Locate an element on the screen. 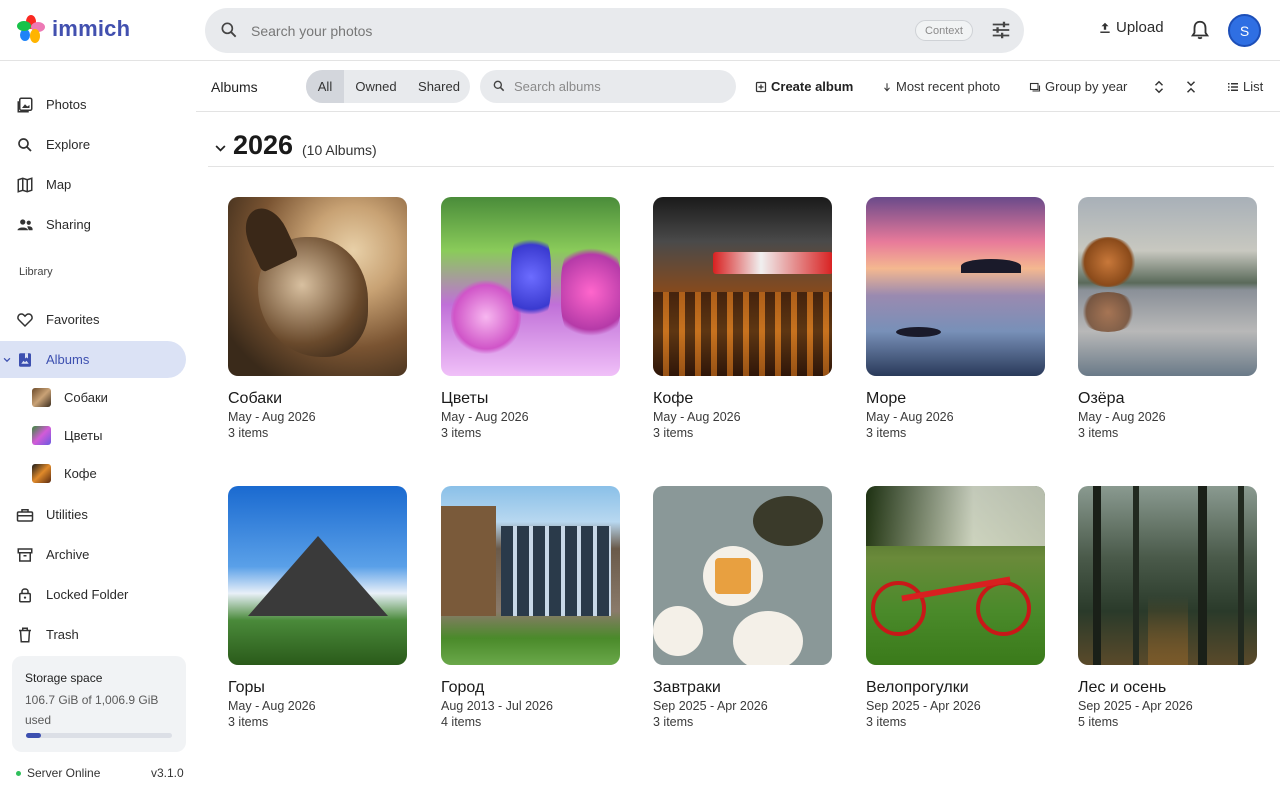 Image resolution: width=1280 pixels, height=800 pixels. notifications-bell-icon is located at coordinates (1200, 30).